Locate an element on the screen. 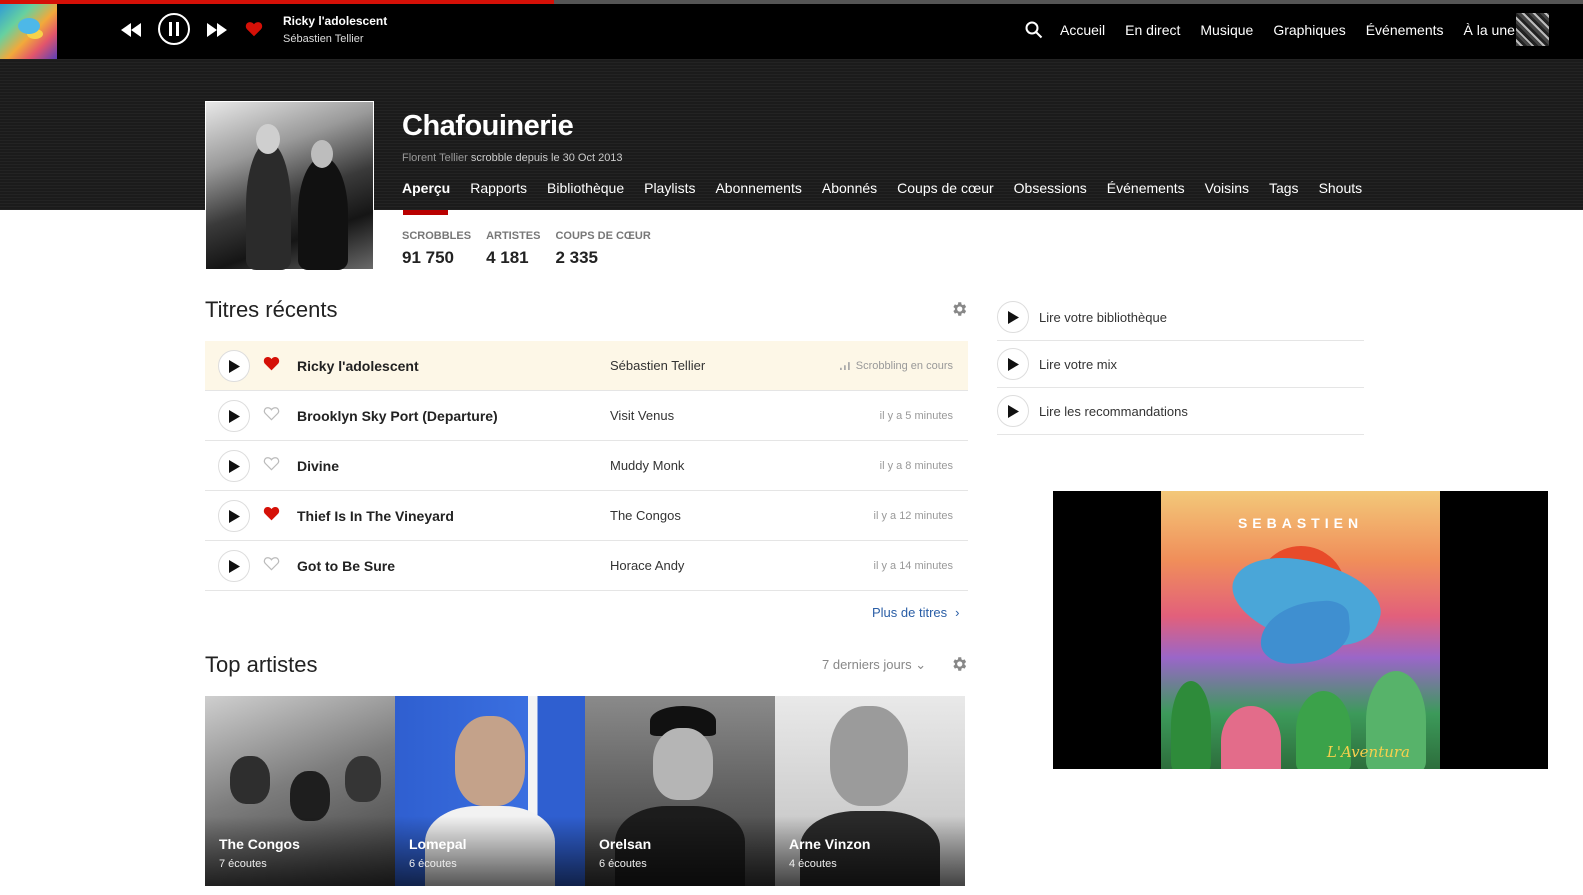 This screenshot has width=1583, height=895. stat-artistes: Artistes 4 181 is located at coordinates (513, 249).